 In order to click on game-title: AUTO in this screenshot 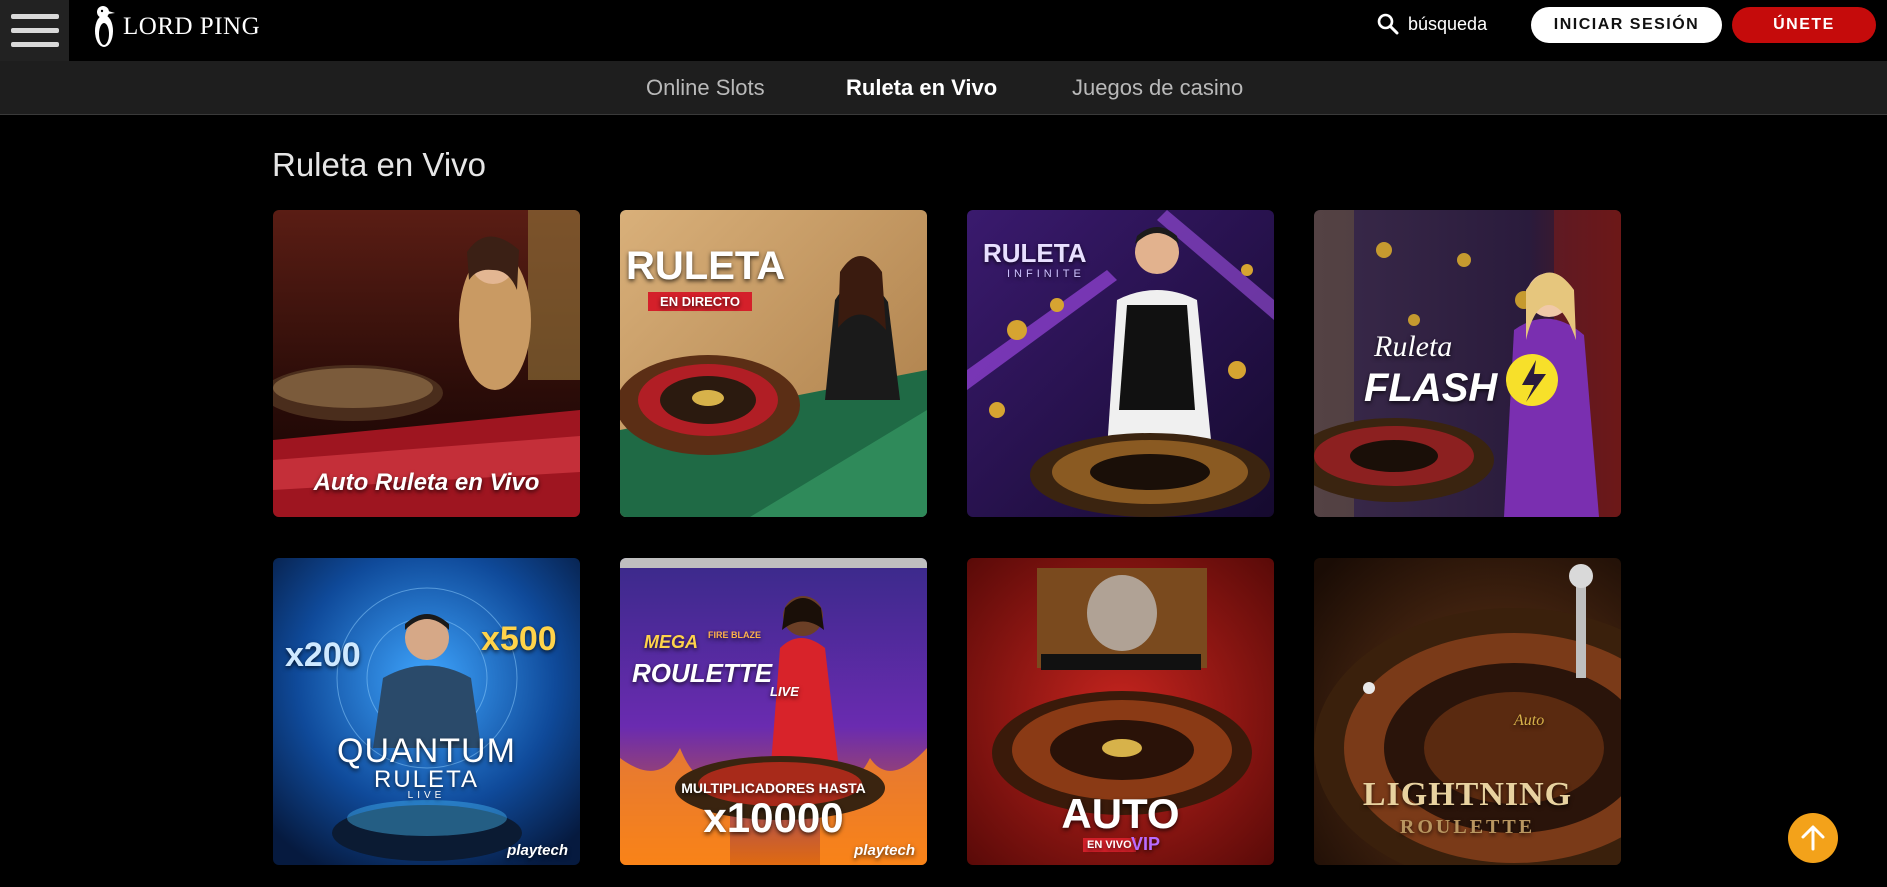, I will do `click(1120, 813)`.